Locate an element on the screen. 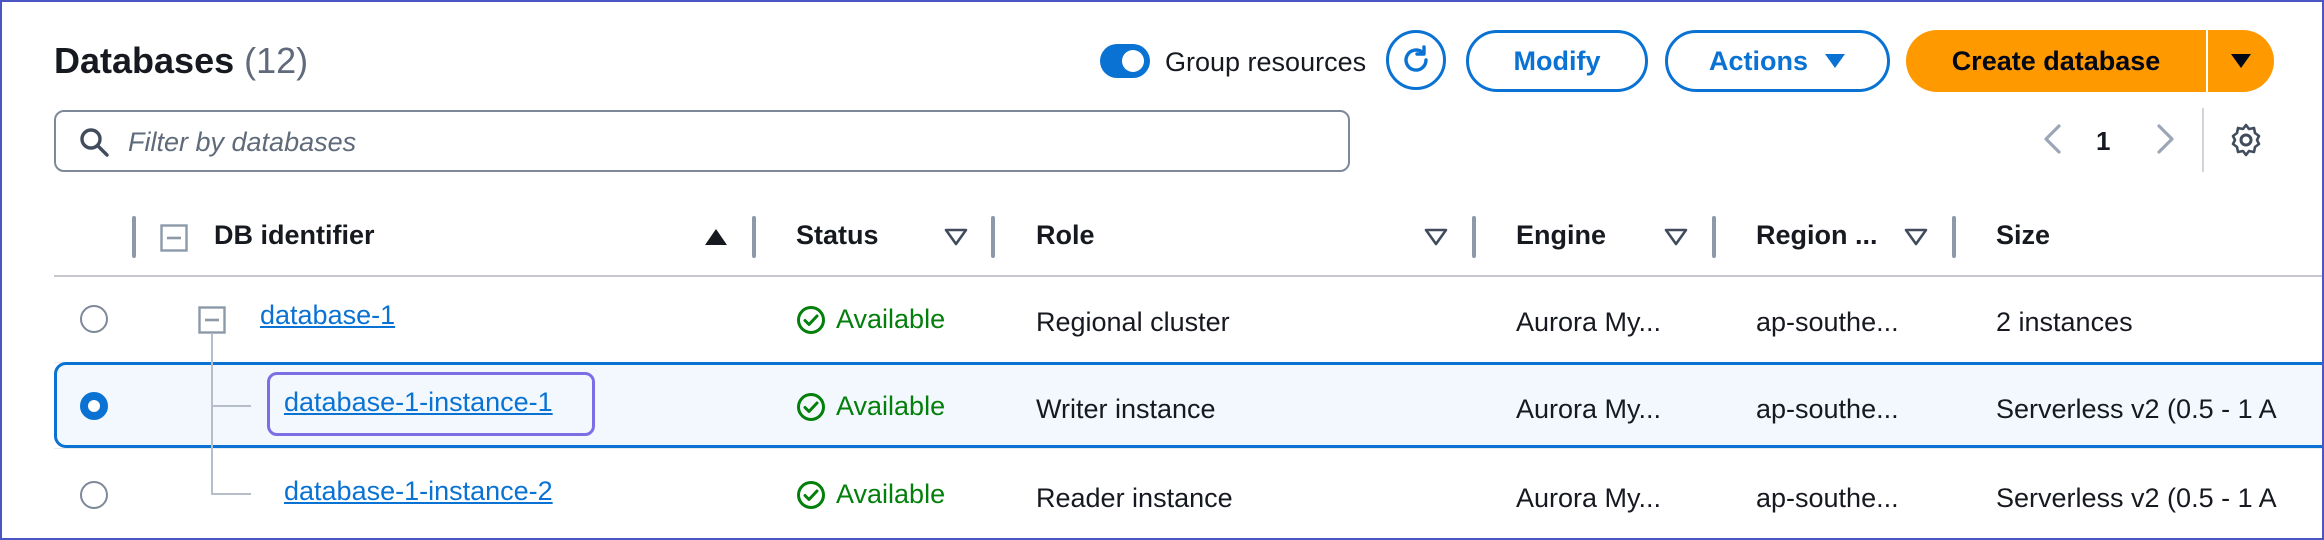  search-icon is located at coordinates (94, 142).